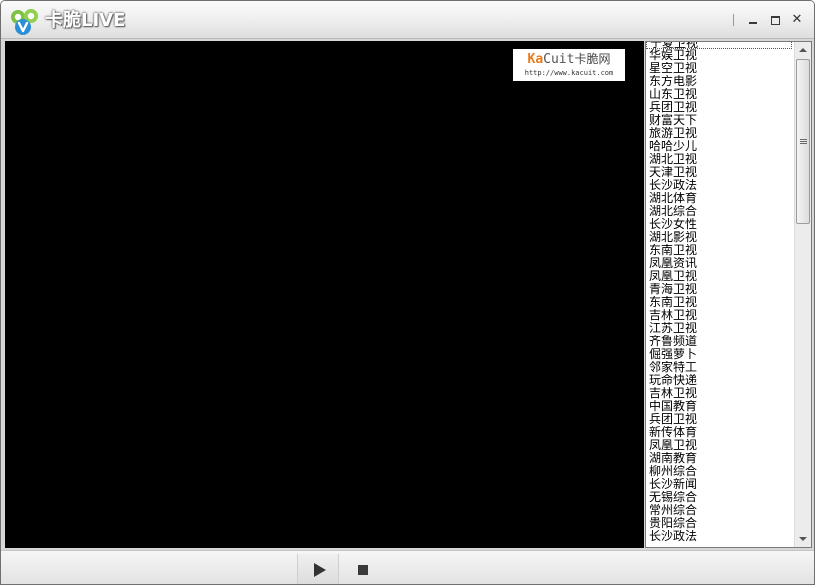 This screenshot has height=585, width=815. I want to click on channel-item: 星空卫视, so click(721, 68).